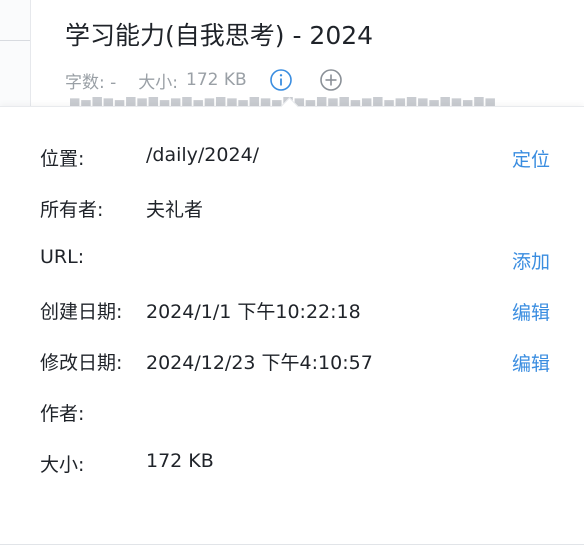 Image resolution: width=584 pixels, height=547 pixels. What do you see at coordinates (259, 363) in the screenshot?
I see `modified-value: 2024/12/23 下午4:10:57` at bounding box center [259, 363].